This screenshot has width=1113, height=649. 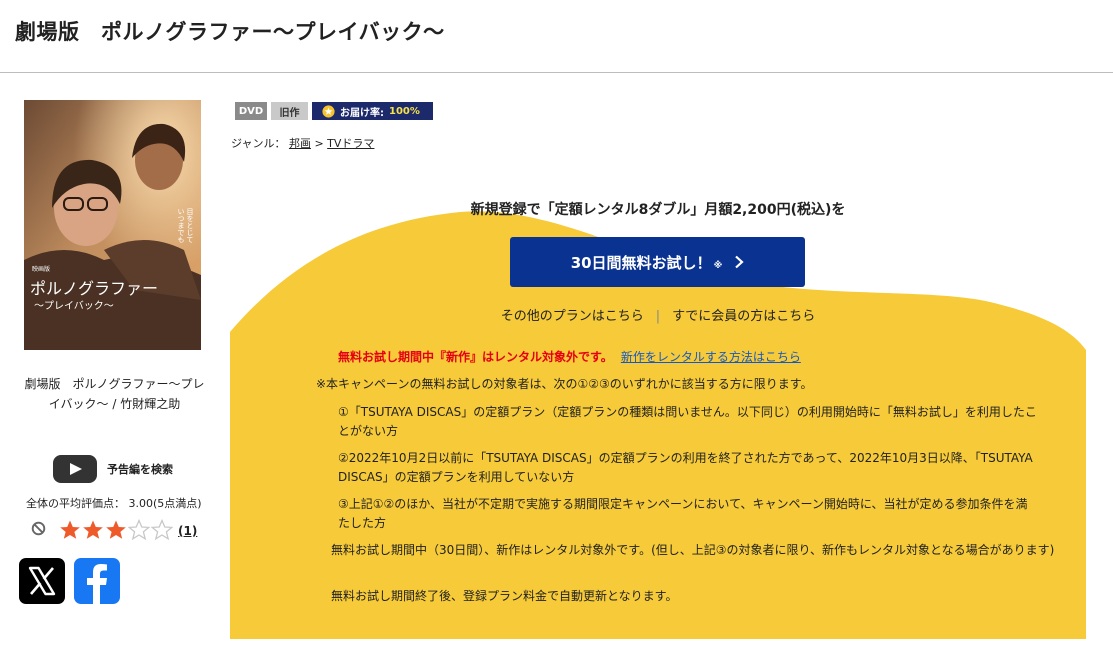 What do you see at coordinates (140, 469) in the screenshot?
I see `trailer-search-label: 予告編を検索` at bounding box center [140, 469].